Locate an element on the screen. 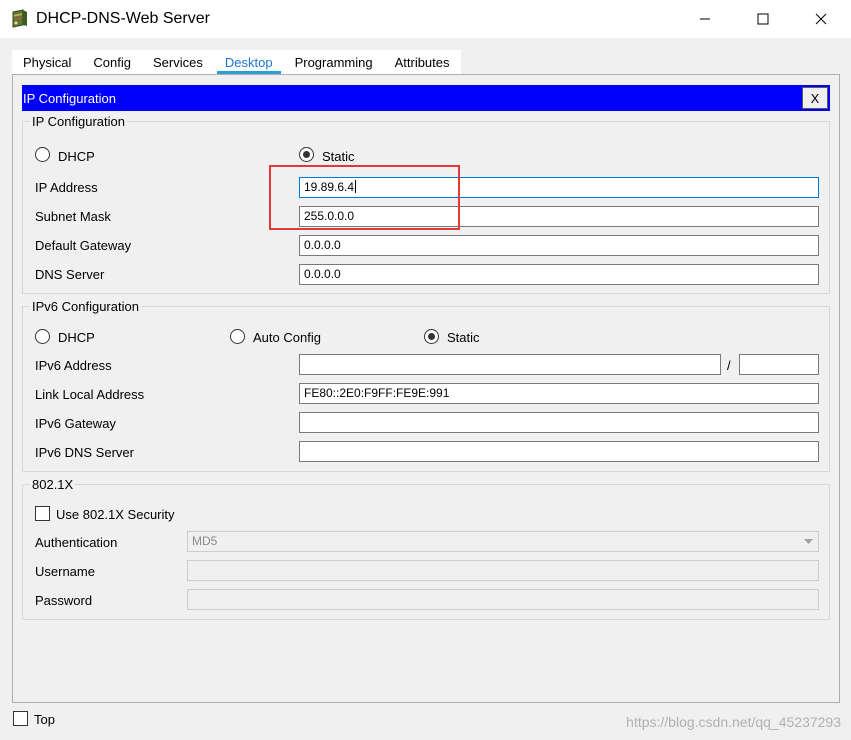 Image resolution: width=851 pixels, height=740 pixels. authentication-select: MD5 is located at coordinates (503, 541).